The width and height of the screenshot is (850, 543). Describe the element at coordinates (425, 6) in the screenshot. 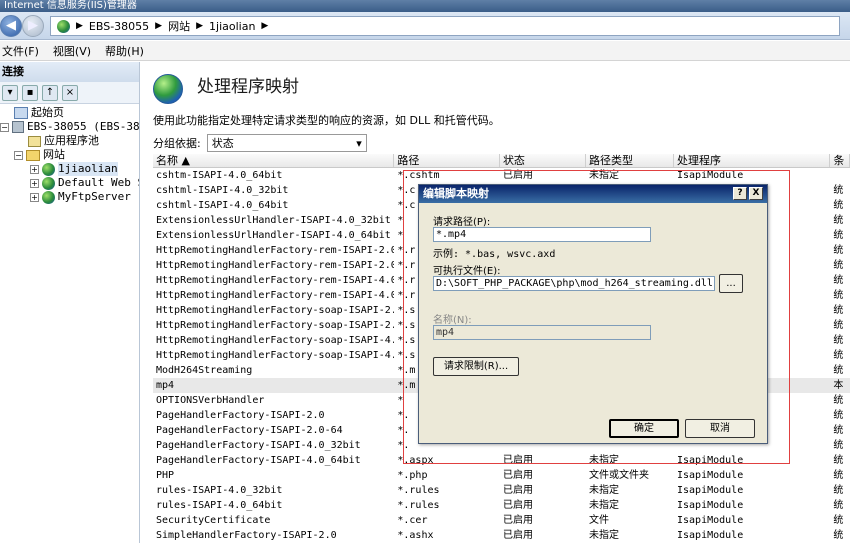

I see `window-title: Internet 信息服务(IIS)管理器` at that location.